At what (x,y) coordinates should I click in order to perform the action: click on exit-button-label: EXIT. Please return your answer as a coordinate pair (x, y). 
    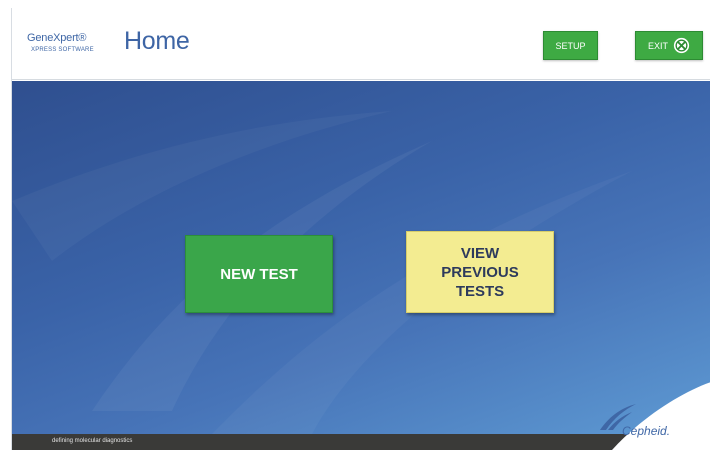
    Looking at the image, I should click on (657, 45).